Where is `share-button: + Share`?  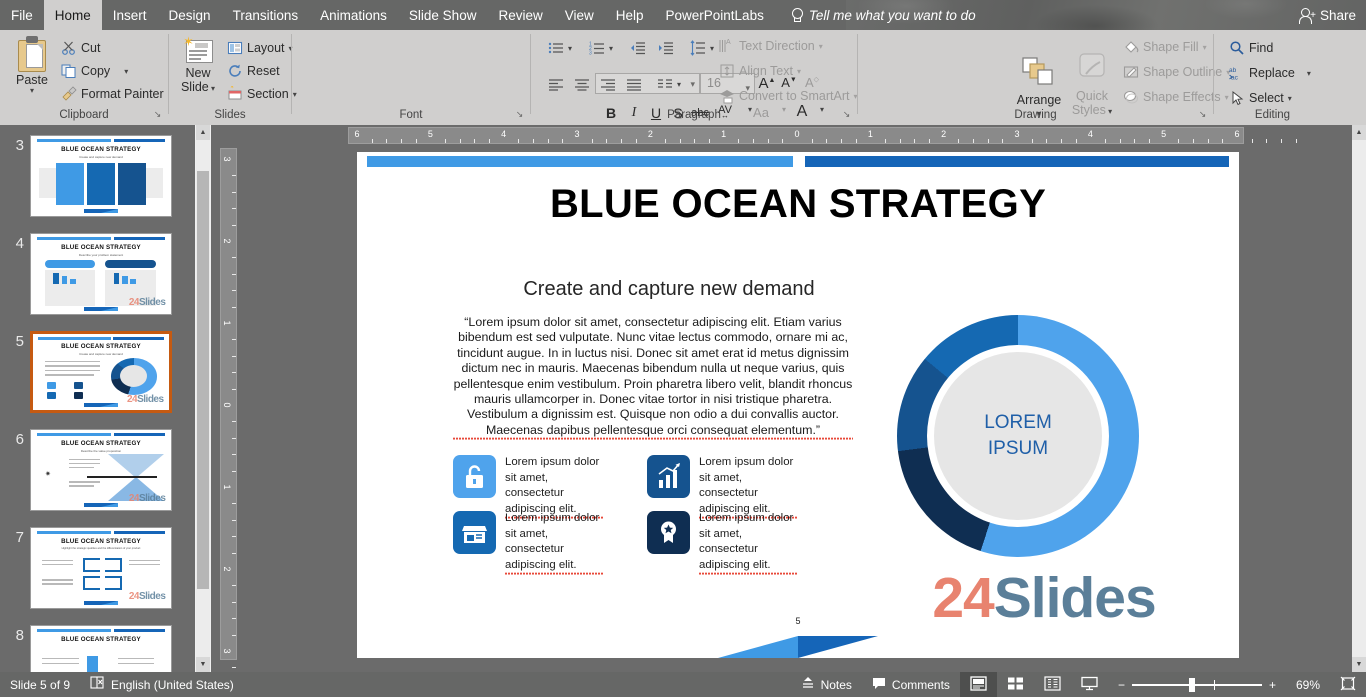
share-button: + Share is located at coordinates (1327, 15).